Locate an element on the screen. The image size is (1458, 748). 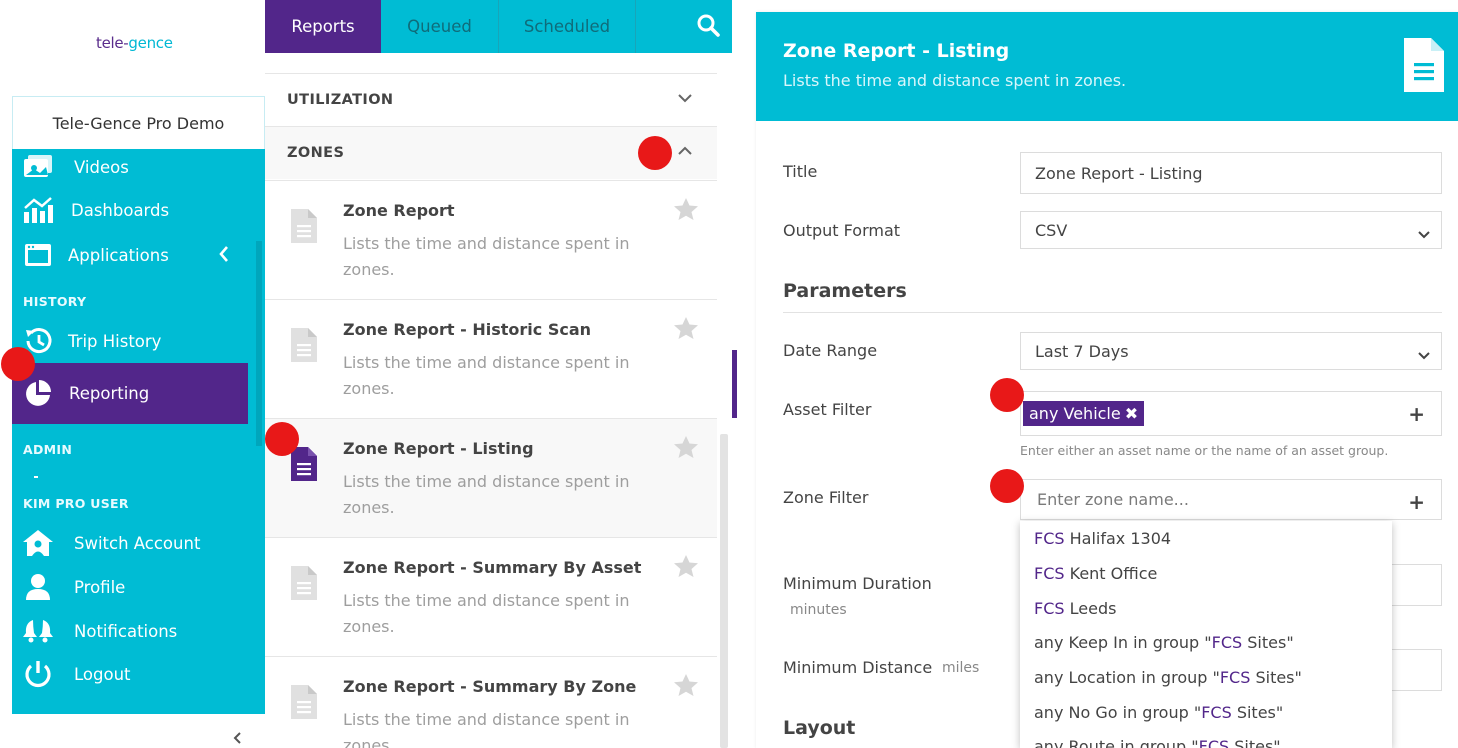
zone-option: FCS Halifax 1304 is located at coordinates (1102, 538).